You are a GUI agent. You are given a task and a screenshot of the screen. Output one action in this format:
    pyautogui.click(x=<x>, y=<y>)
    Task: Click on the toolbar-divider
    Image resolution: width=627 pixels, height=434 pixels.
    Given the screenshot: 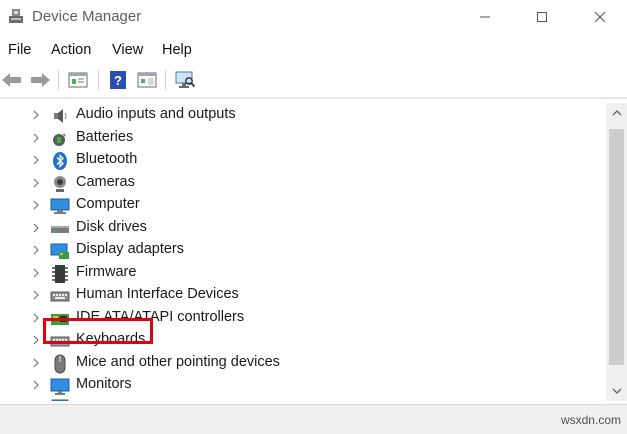 What is the action you would take?
    pyautogui.click(x=313, y=98)
    